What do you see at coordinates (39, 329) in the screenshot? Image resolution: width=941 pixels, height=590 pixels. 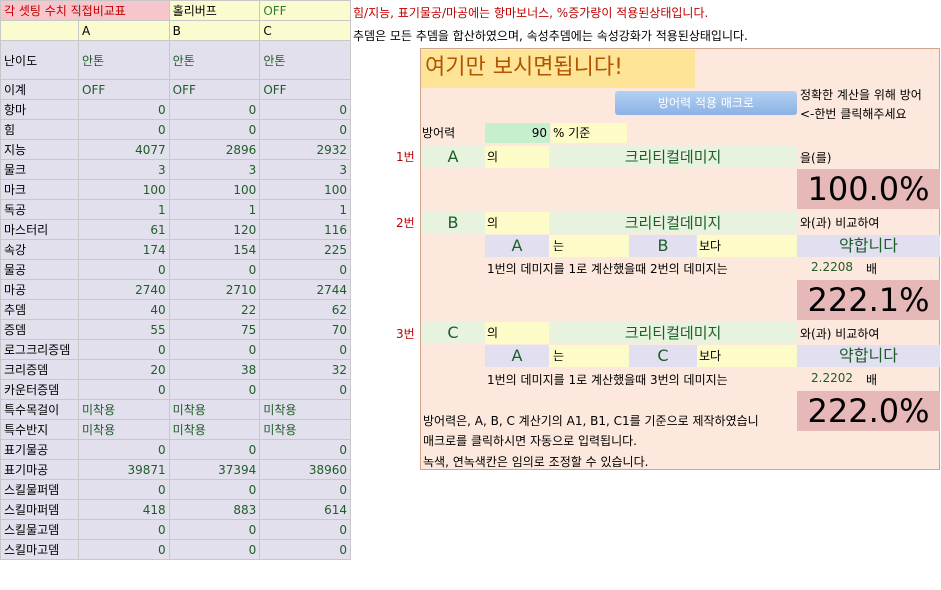 I see `row-label: 증뎀` at bounding box center [39, 329].